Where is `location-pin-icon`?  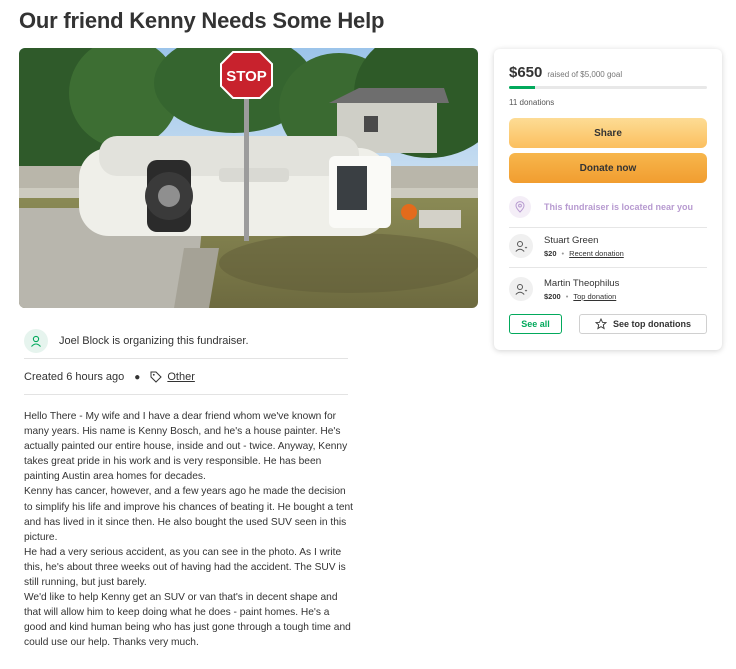 location-pin-icon is located at coordinates (520, 207).